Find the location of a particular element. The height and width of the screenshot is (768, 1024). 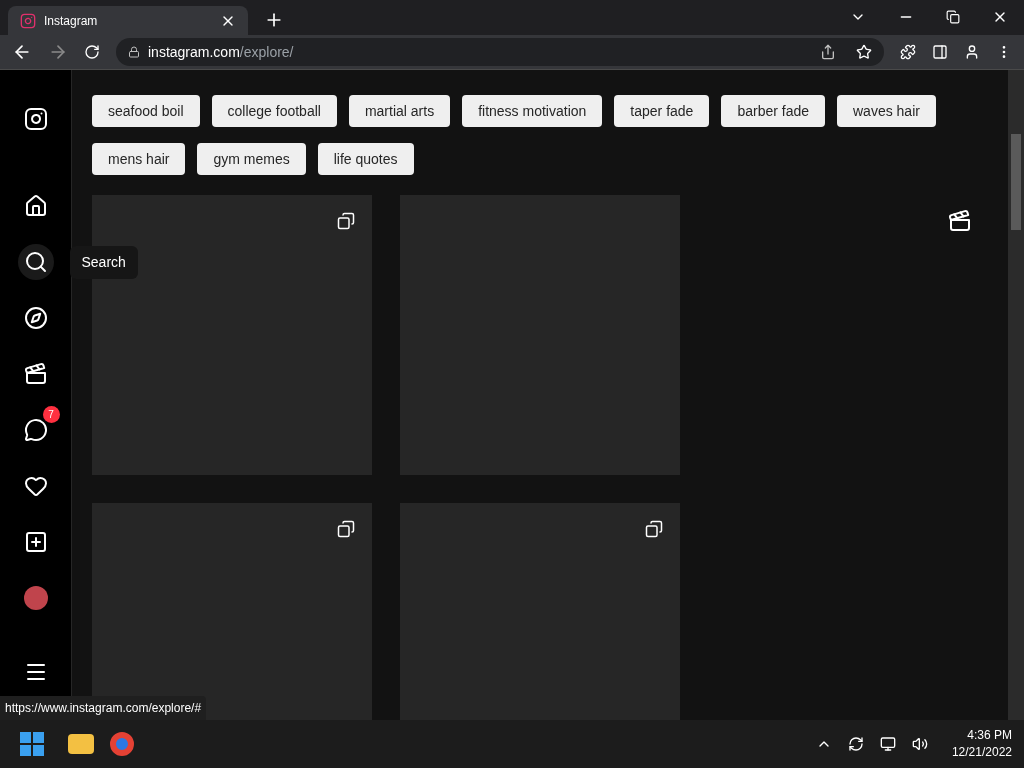

clock-date: 12/21/2022 is located at coordinates (981, 752).